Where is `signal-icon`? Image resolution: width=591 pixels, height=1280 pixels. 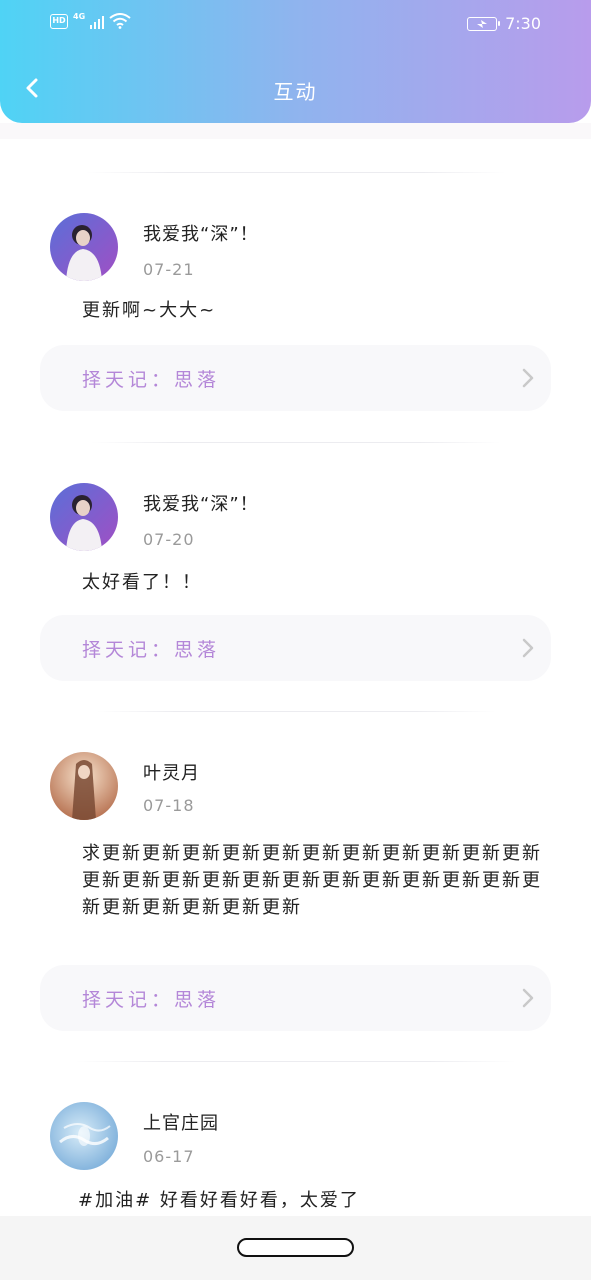
signal-icon is located at coordinates (97, 21).